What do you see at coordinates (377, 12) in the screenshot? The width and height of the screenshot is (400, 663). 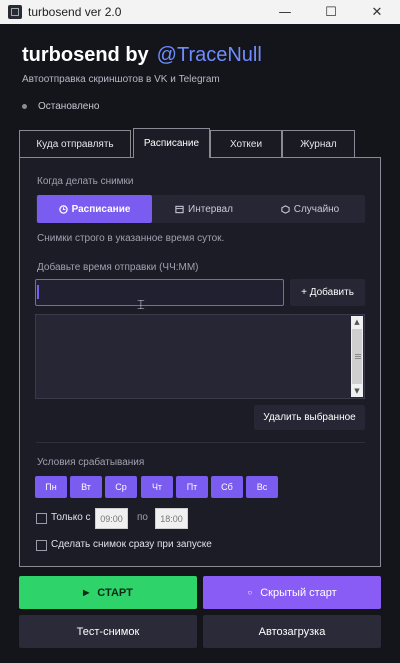 I see `close-button: ✕` at bounding box center [377, 12].